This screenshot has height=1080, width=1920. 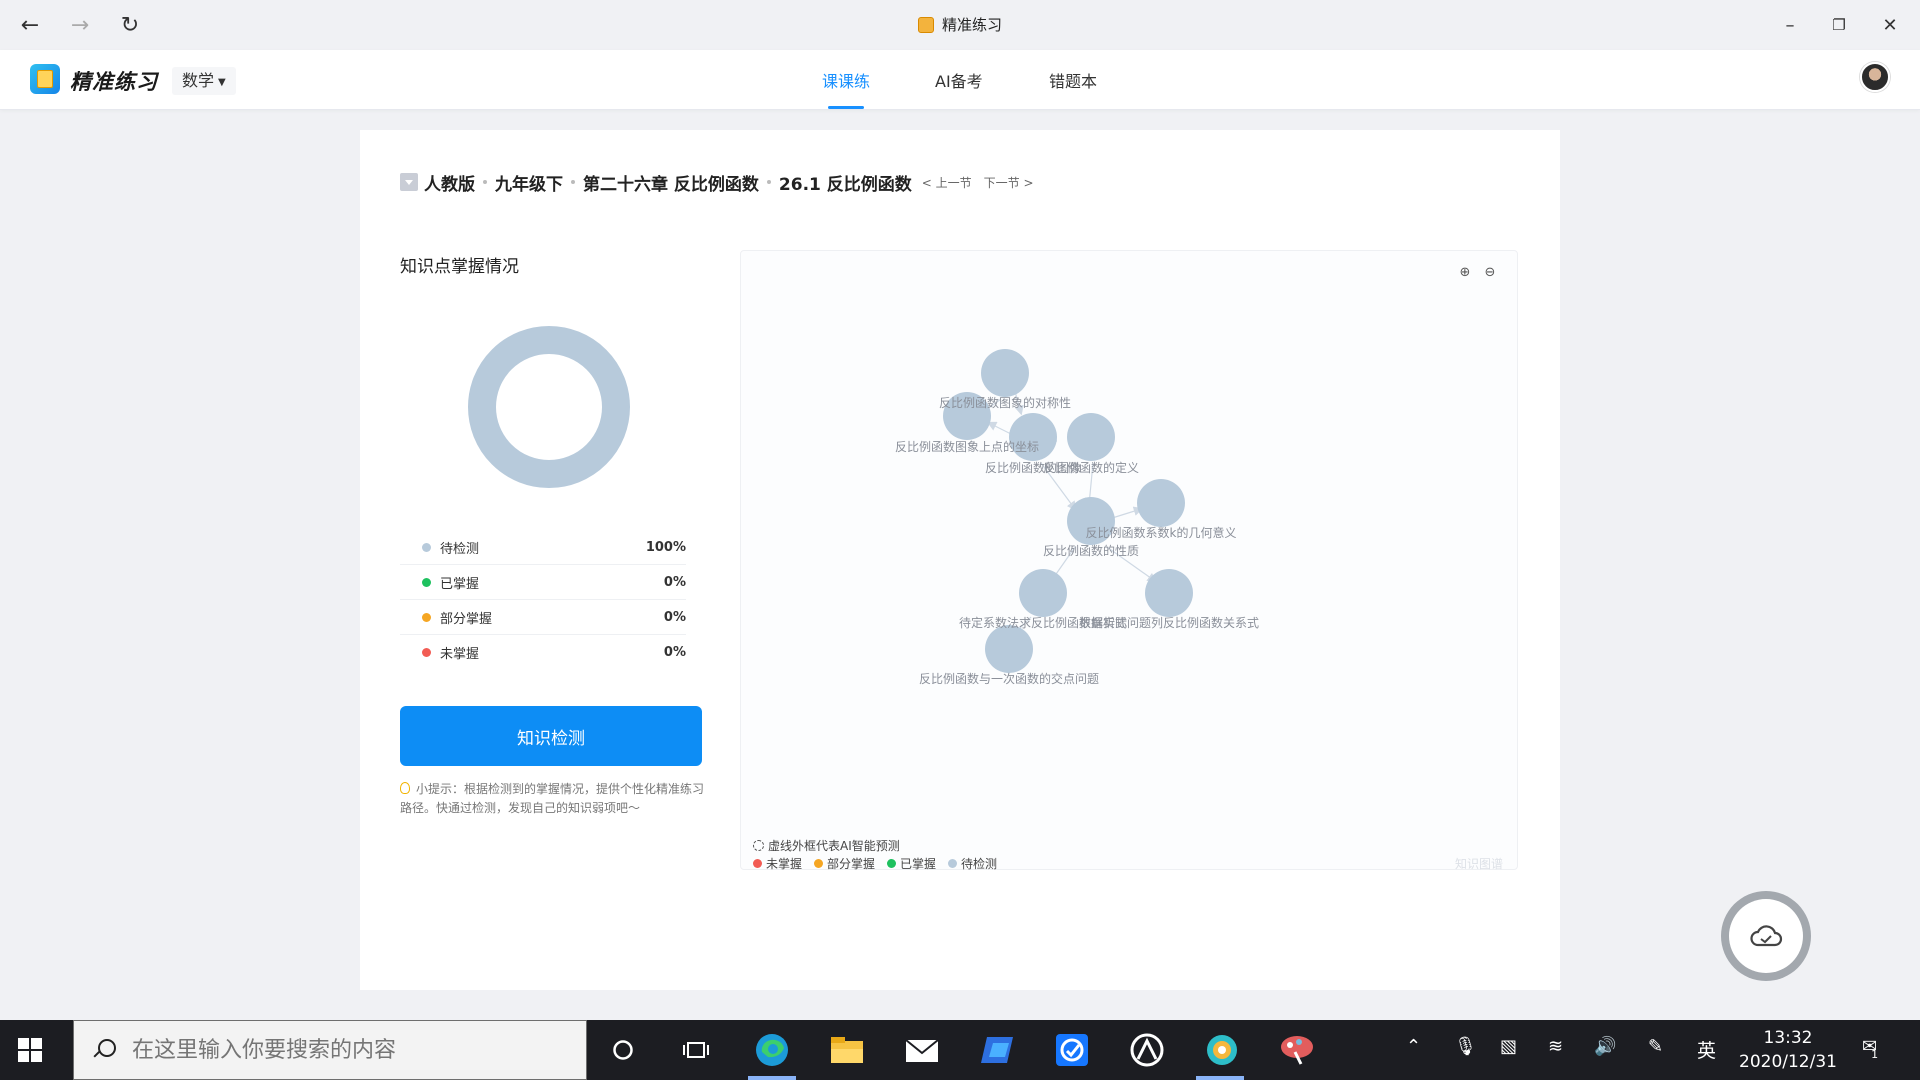 I want to click on dropdown-icon, so click(x=409, y=182).